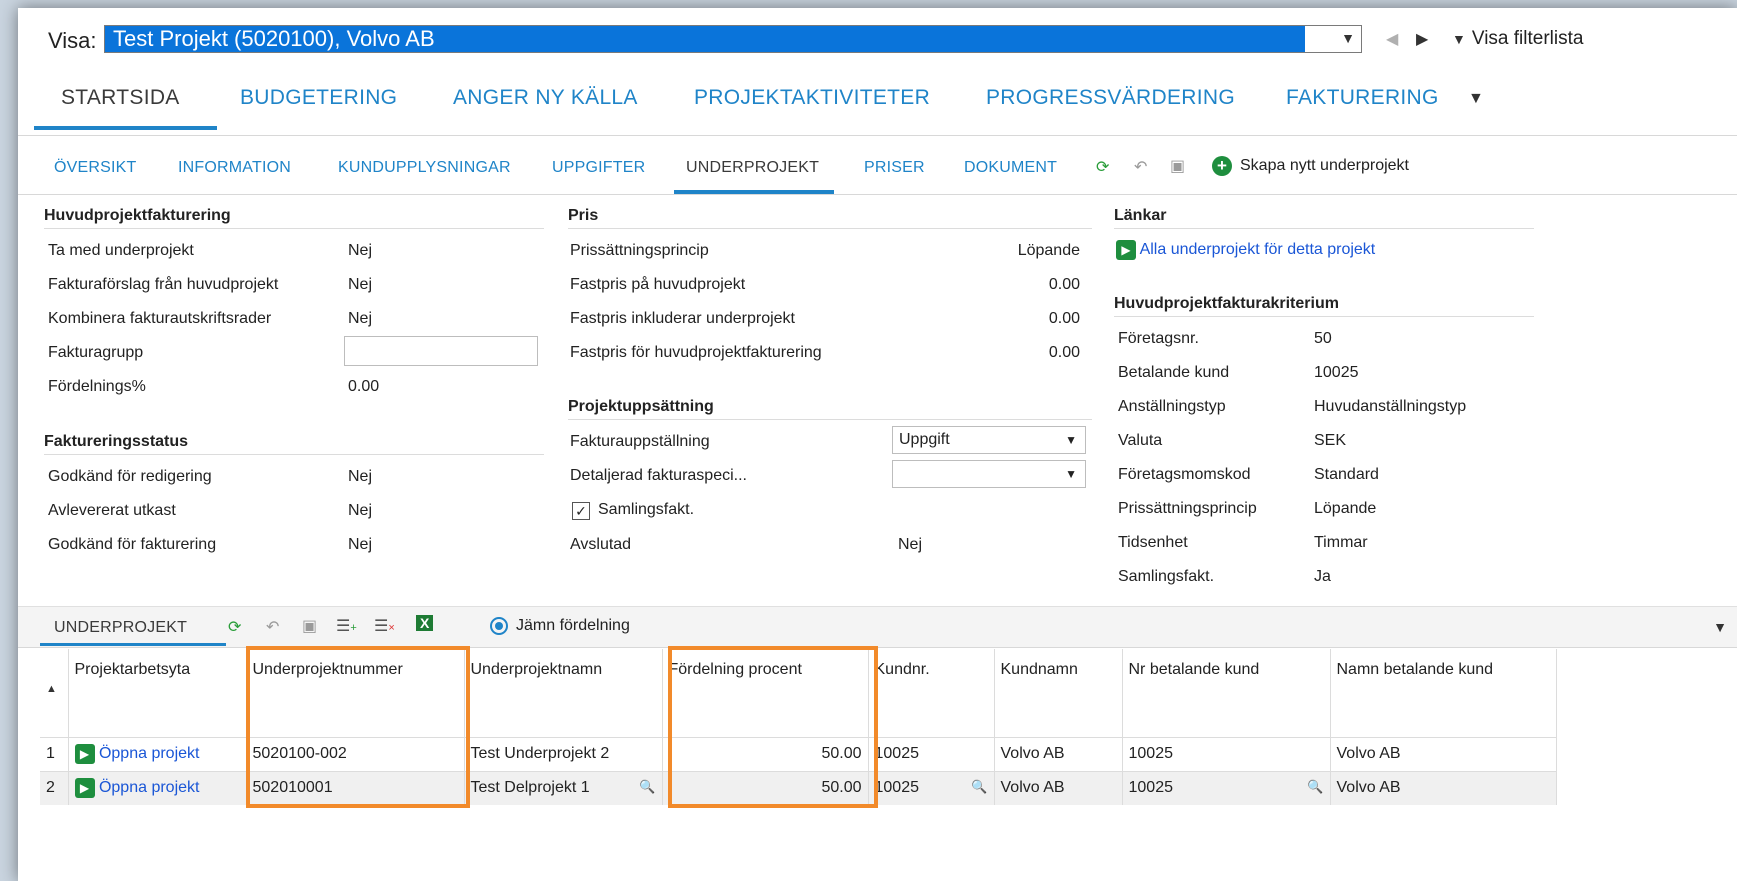 The image size is (1737, 881). I want to click on label-samlingsfakt-kriterium: Samlingsfakt., so click(1166, 576).